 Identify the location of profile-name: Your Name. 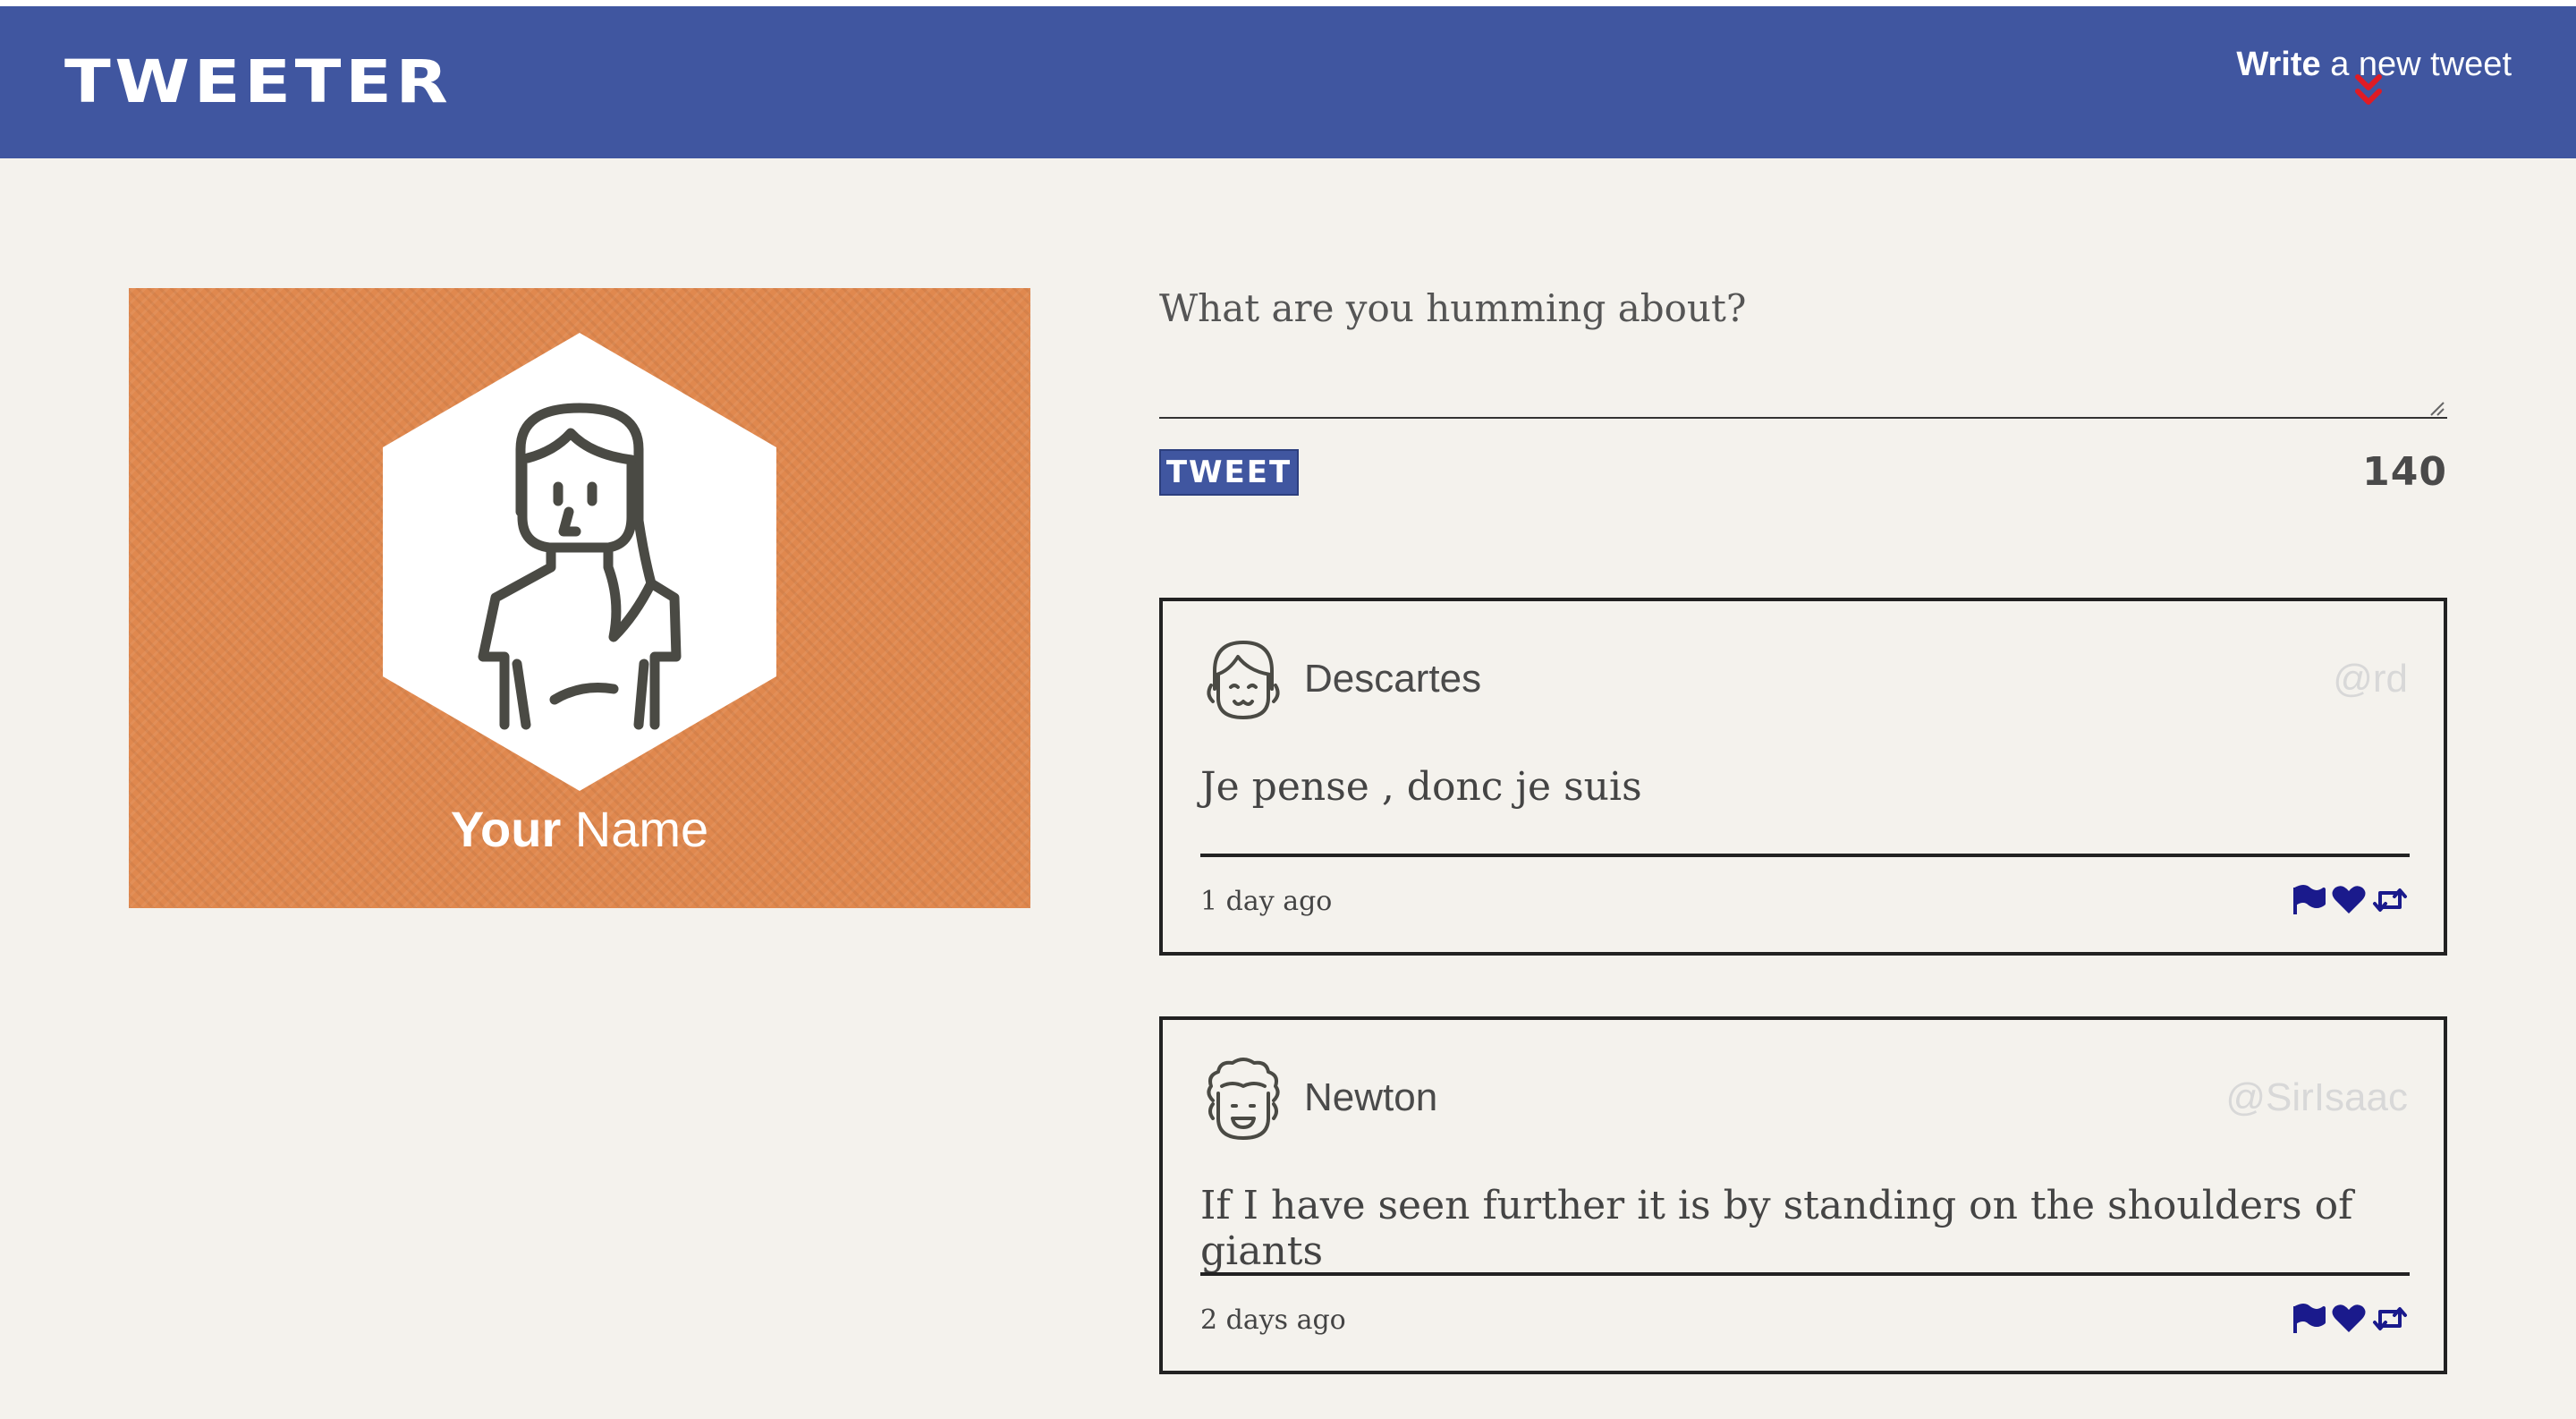
(579, 829).